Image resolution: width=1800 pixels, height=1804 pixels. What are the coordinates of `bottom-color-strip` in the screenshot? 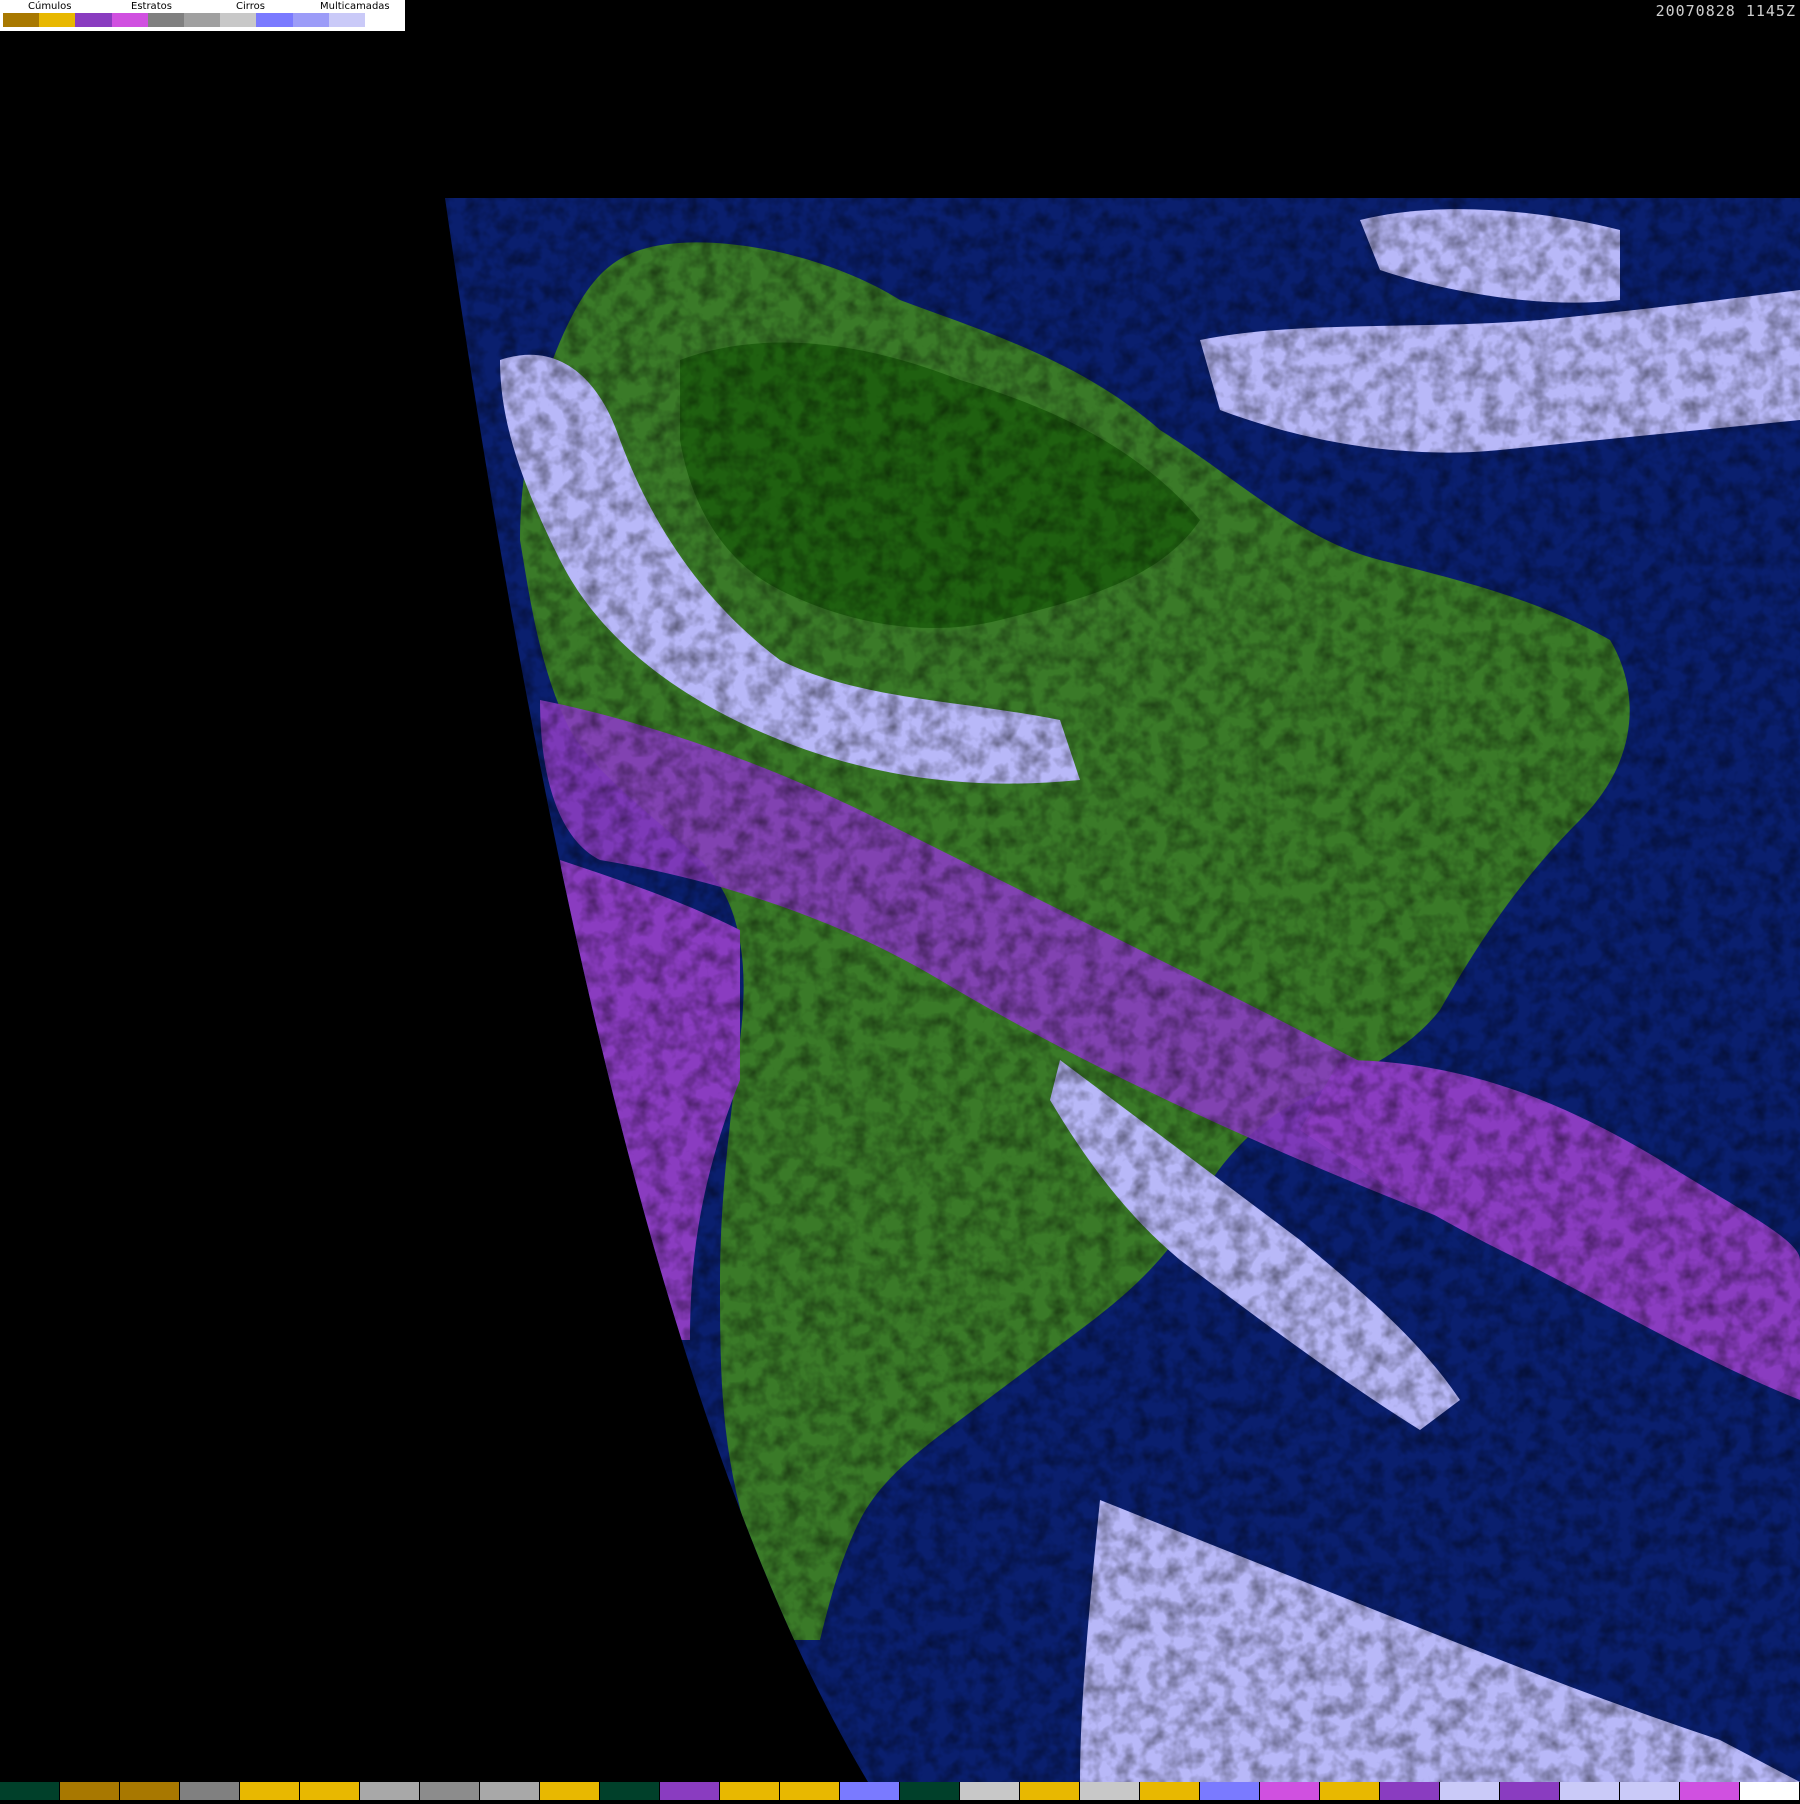 It's located at (900, 1791).